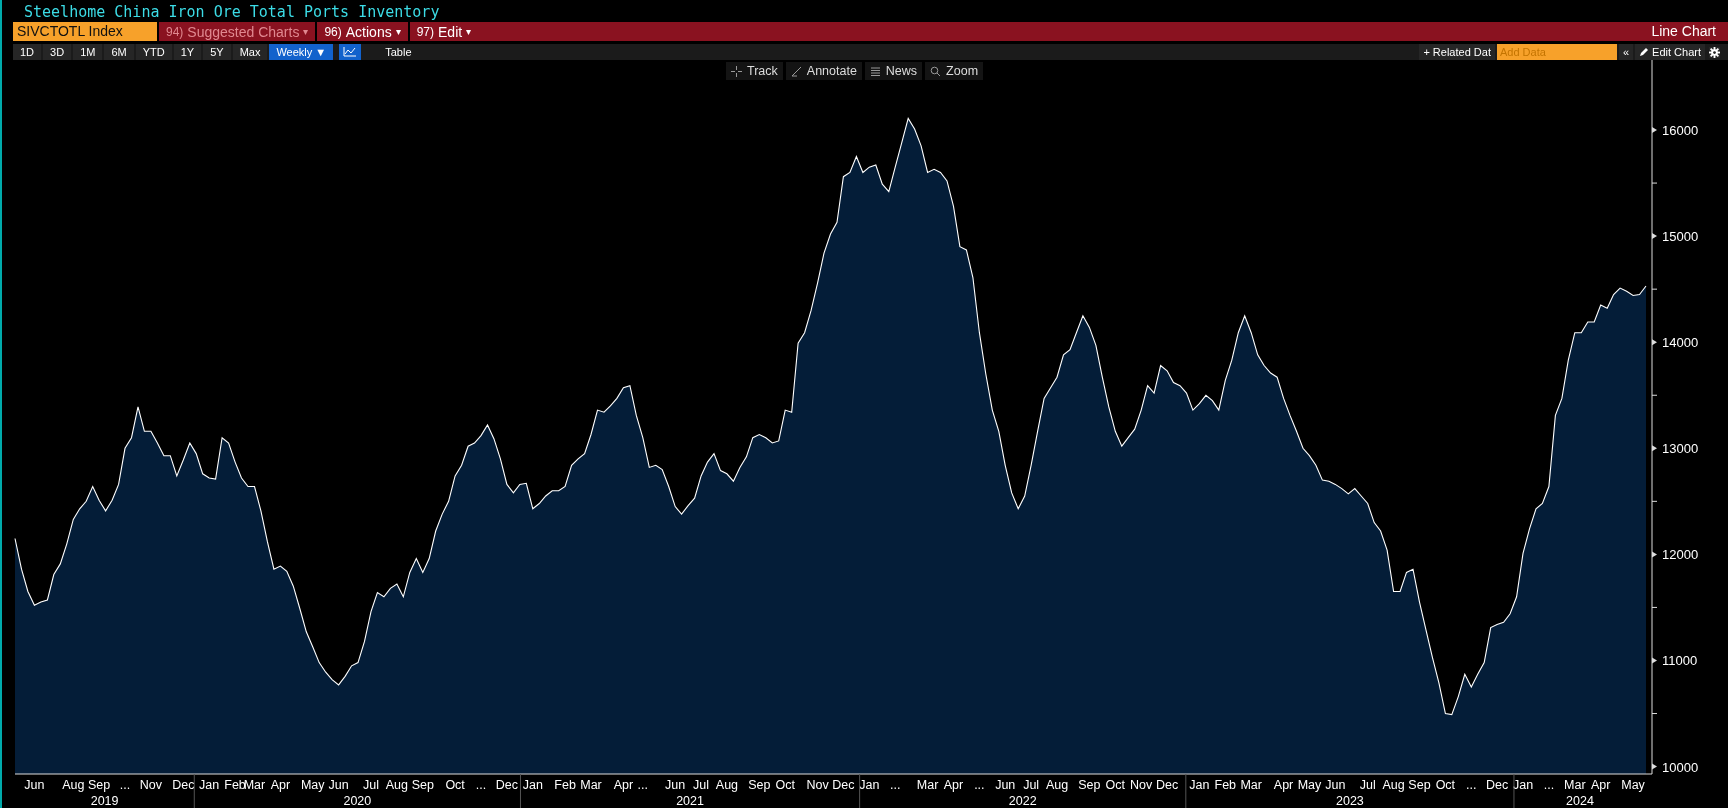 This screenshot has height=808, width=1728. I want to click on year-label: 2022, so click(1022, 801).